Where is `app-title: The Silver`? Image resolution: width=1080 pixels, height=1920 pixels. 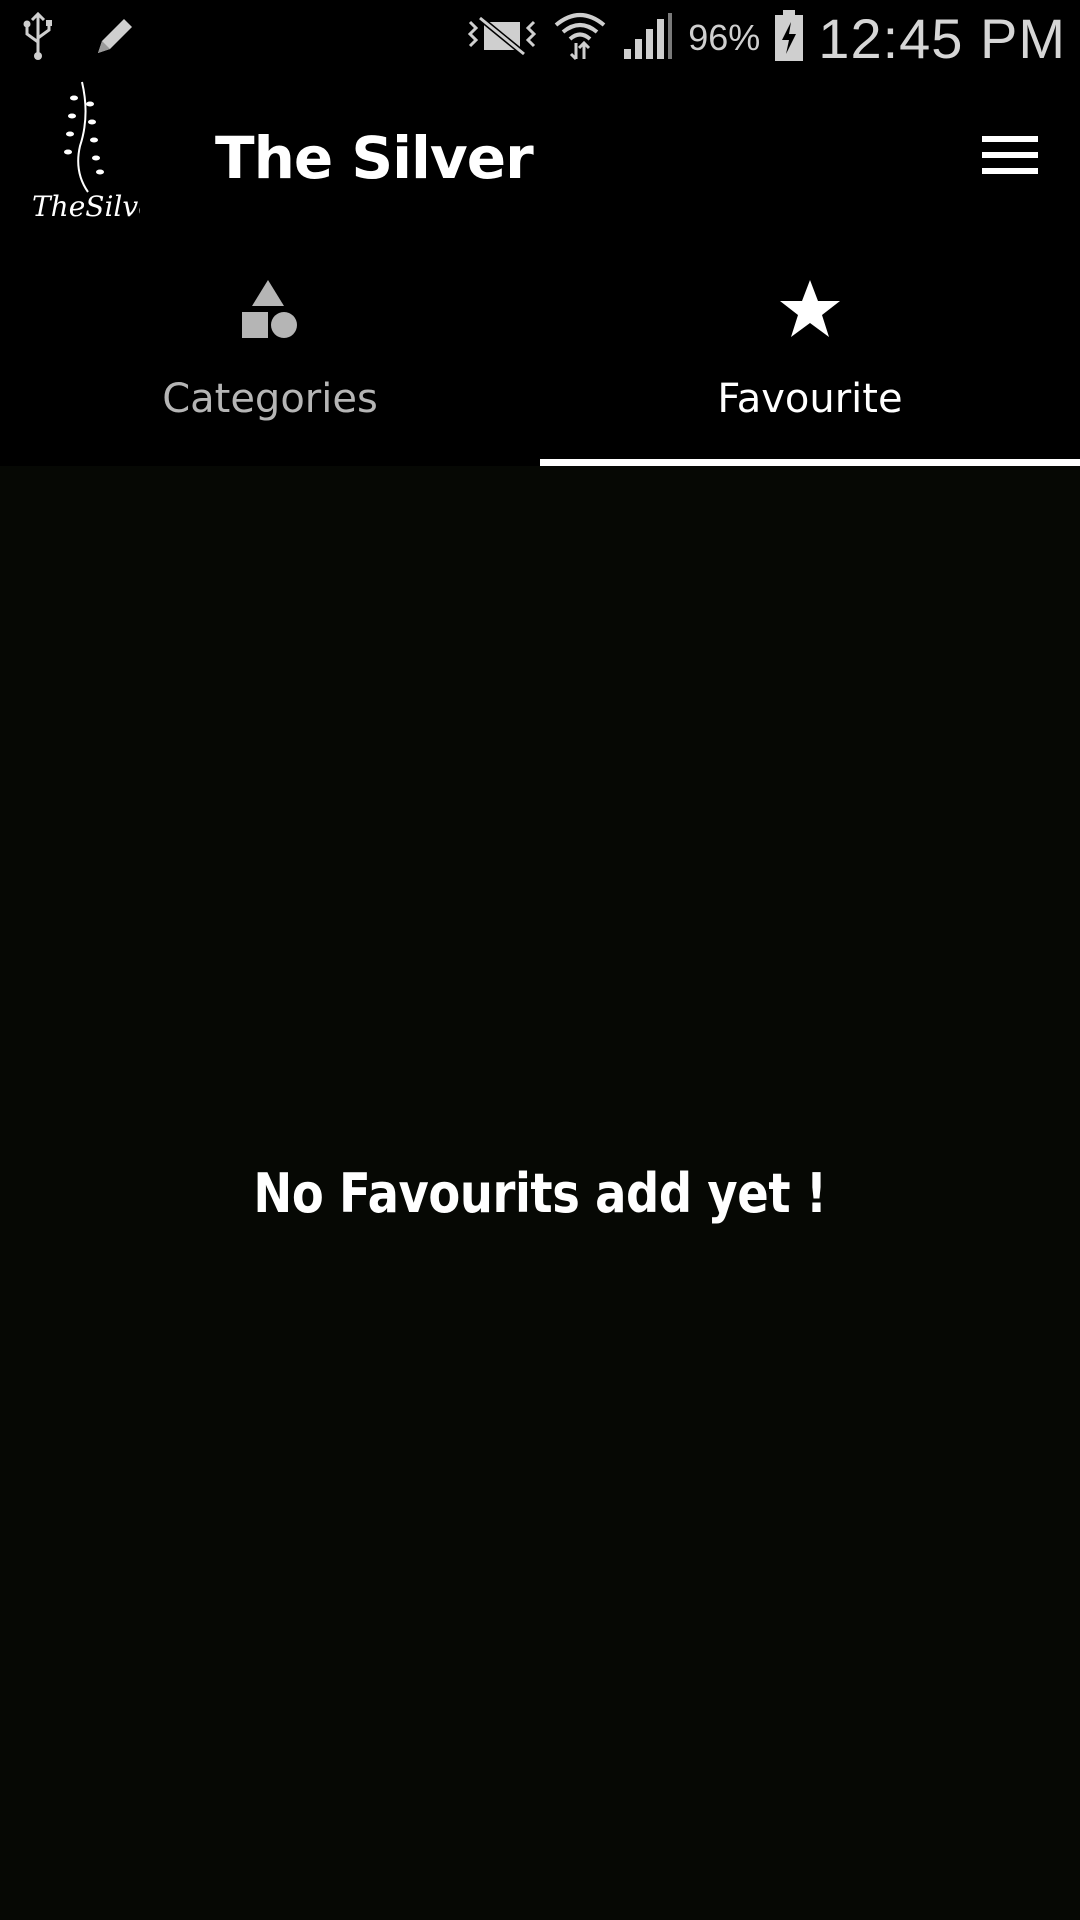 app-title: The Silver is located at coordinates (374, 158).